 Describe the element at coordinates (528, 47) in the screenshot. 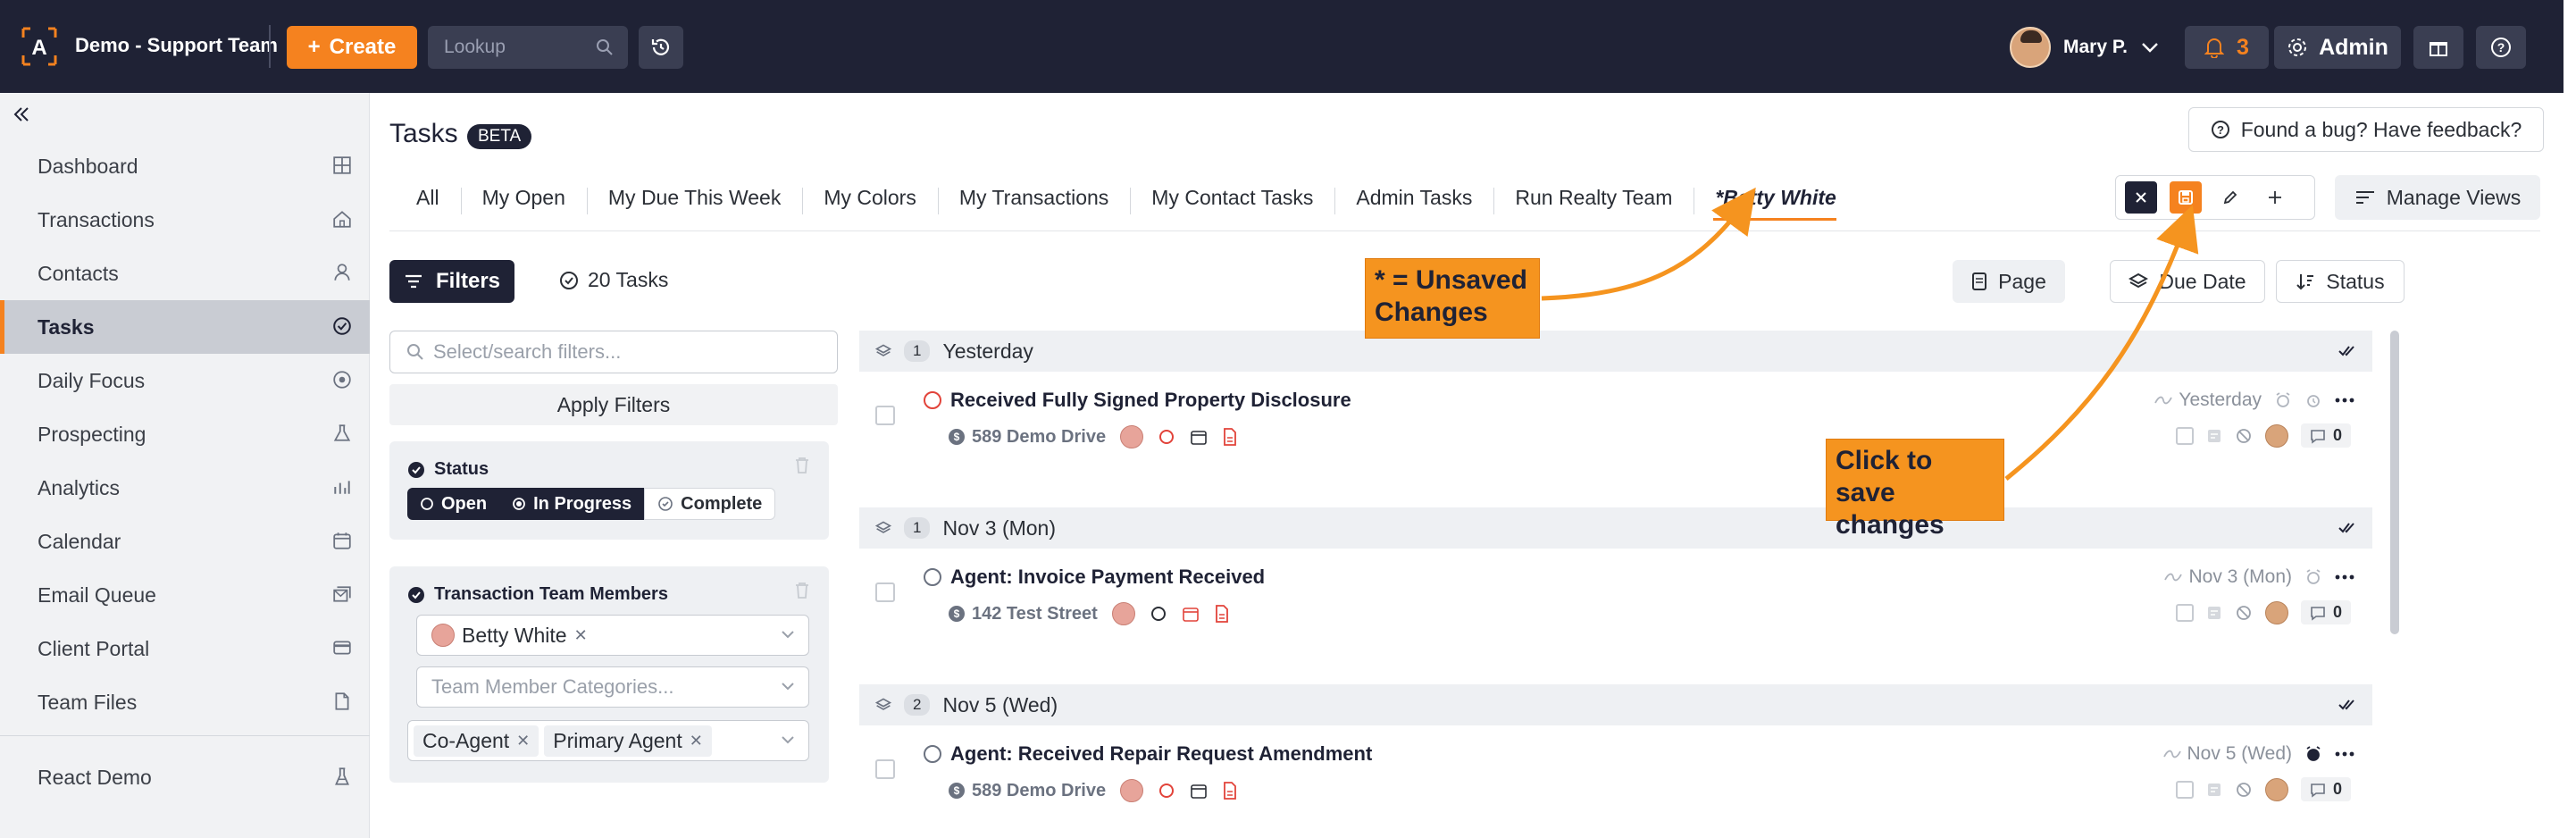

I see `lookup-input: Lookup` at that location.